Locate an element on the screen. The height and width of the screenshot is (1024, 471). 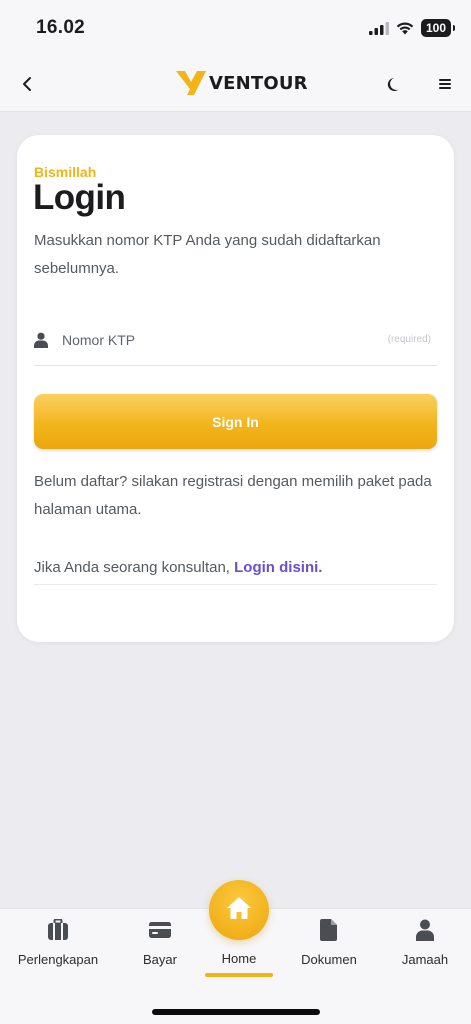
luggage-icon is located at coordinates (58, 929).